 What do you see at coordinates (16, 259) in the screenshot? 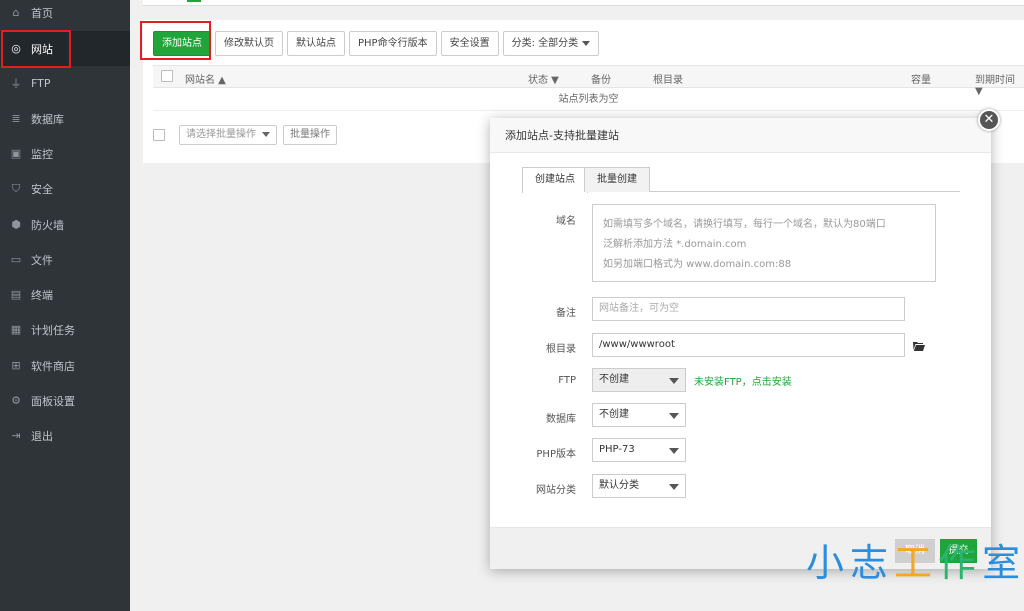
I see `folder-icon: ▭` at bounding box center [16, 259].